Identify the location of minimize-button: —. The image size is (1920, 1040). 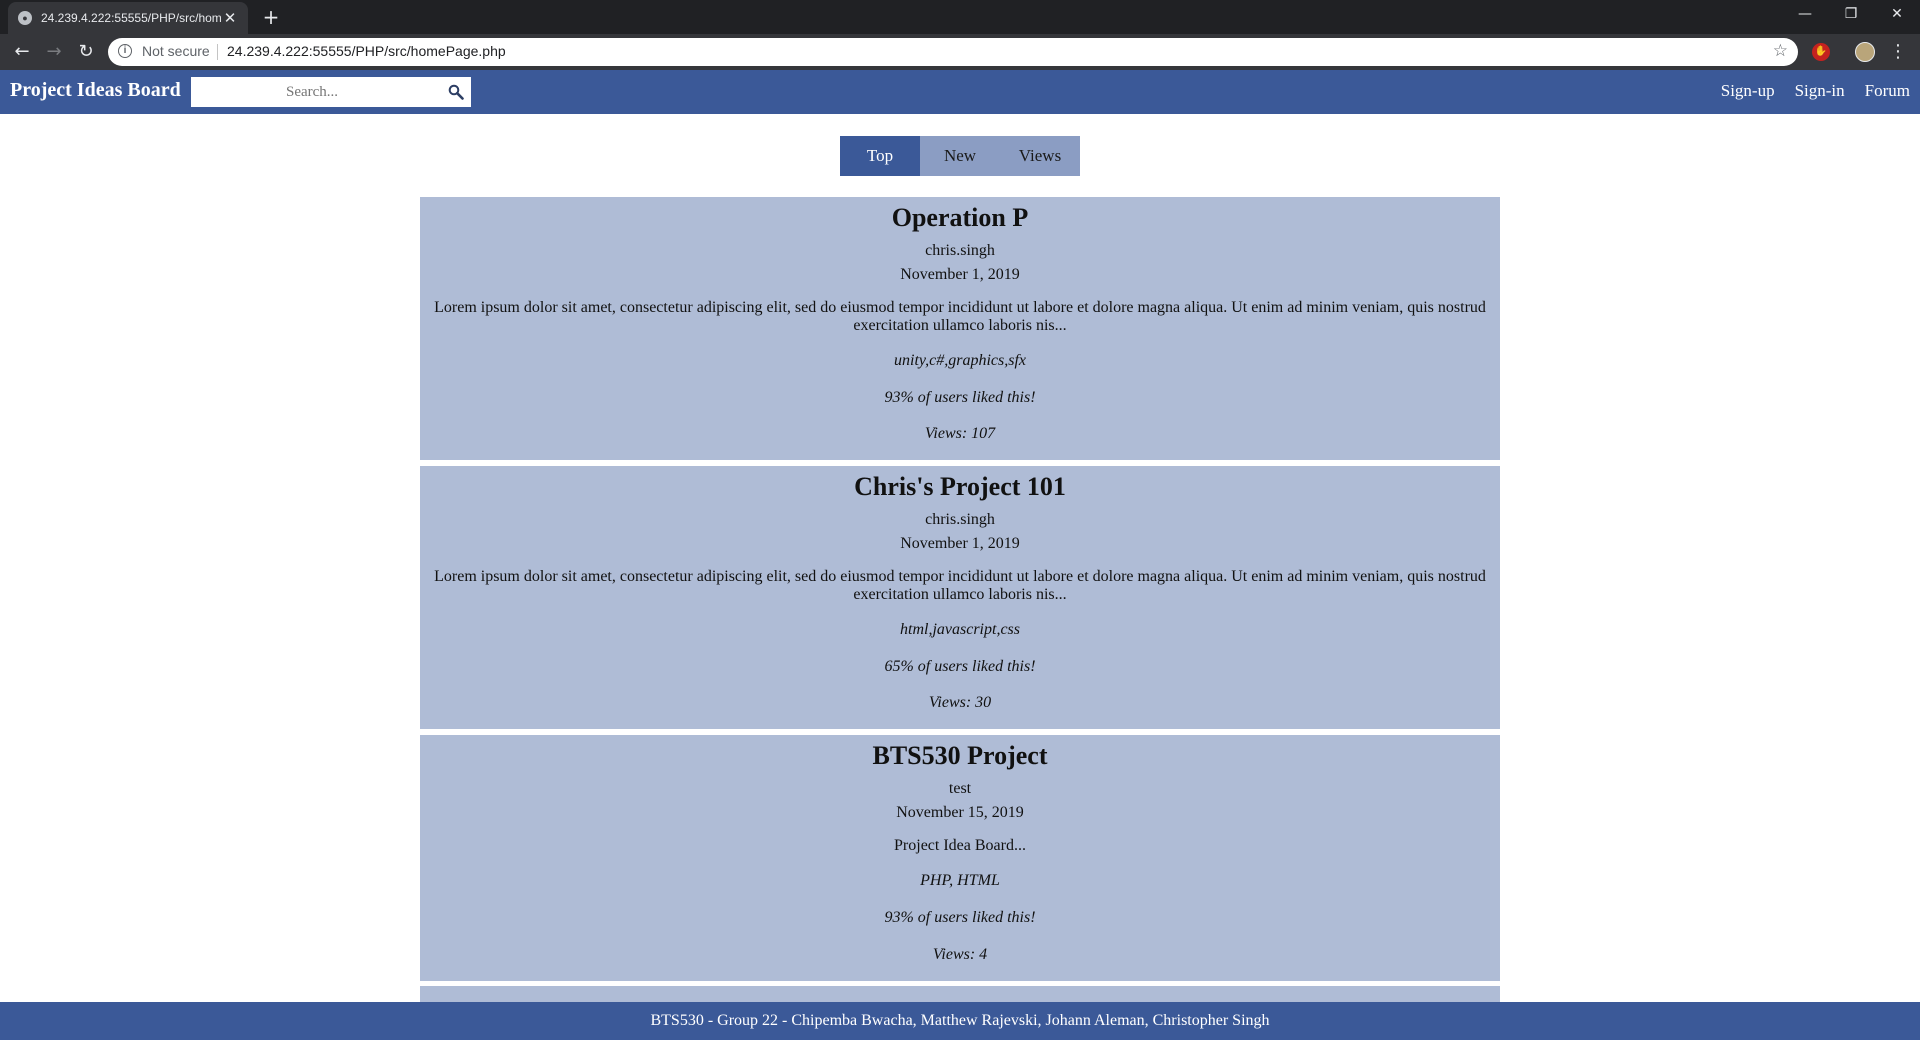
(1805, 15).